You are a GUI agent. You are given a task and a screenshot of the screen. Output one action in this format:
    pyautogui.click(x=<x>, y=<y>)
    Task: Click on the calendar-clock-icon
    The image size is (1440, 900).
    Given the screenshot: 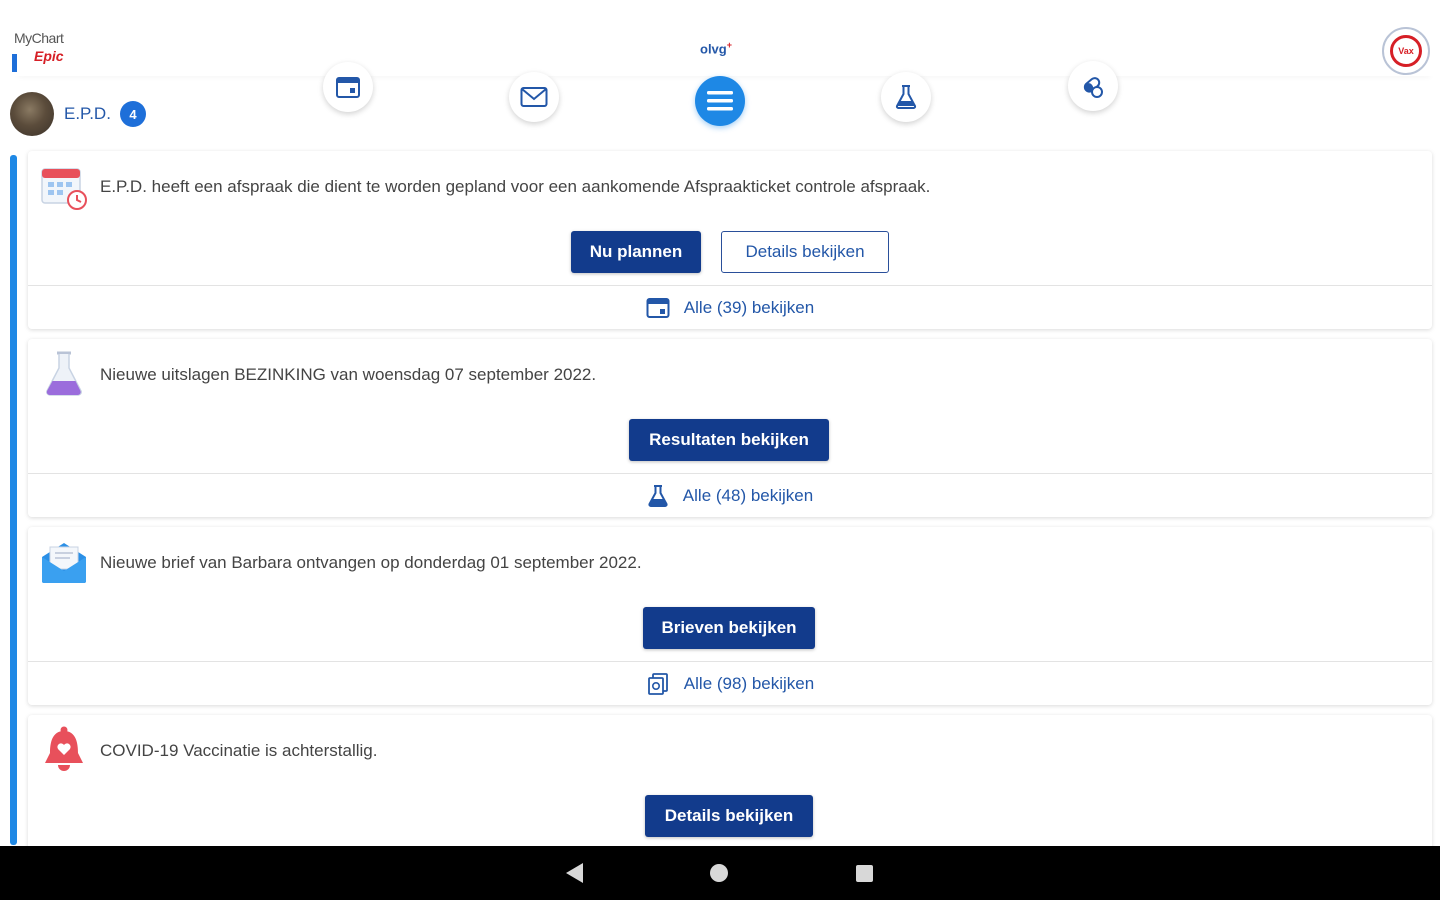 What is the action you would take?
    pyautogui.click(x=64, y=189)
    